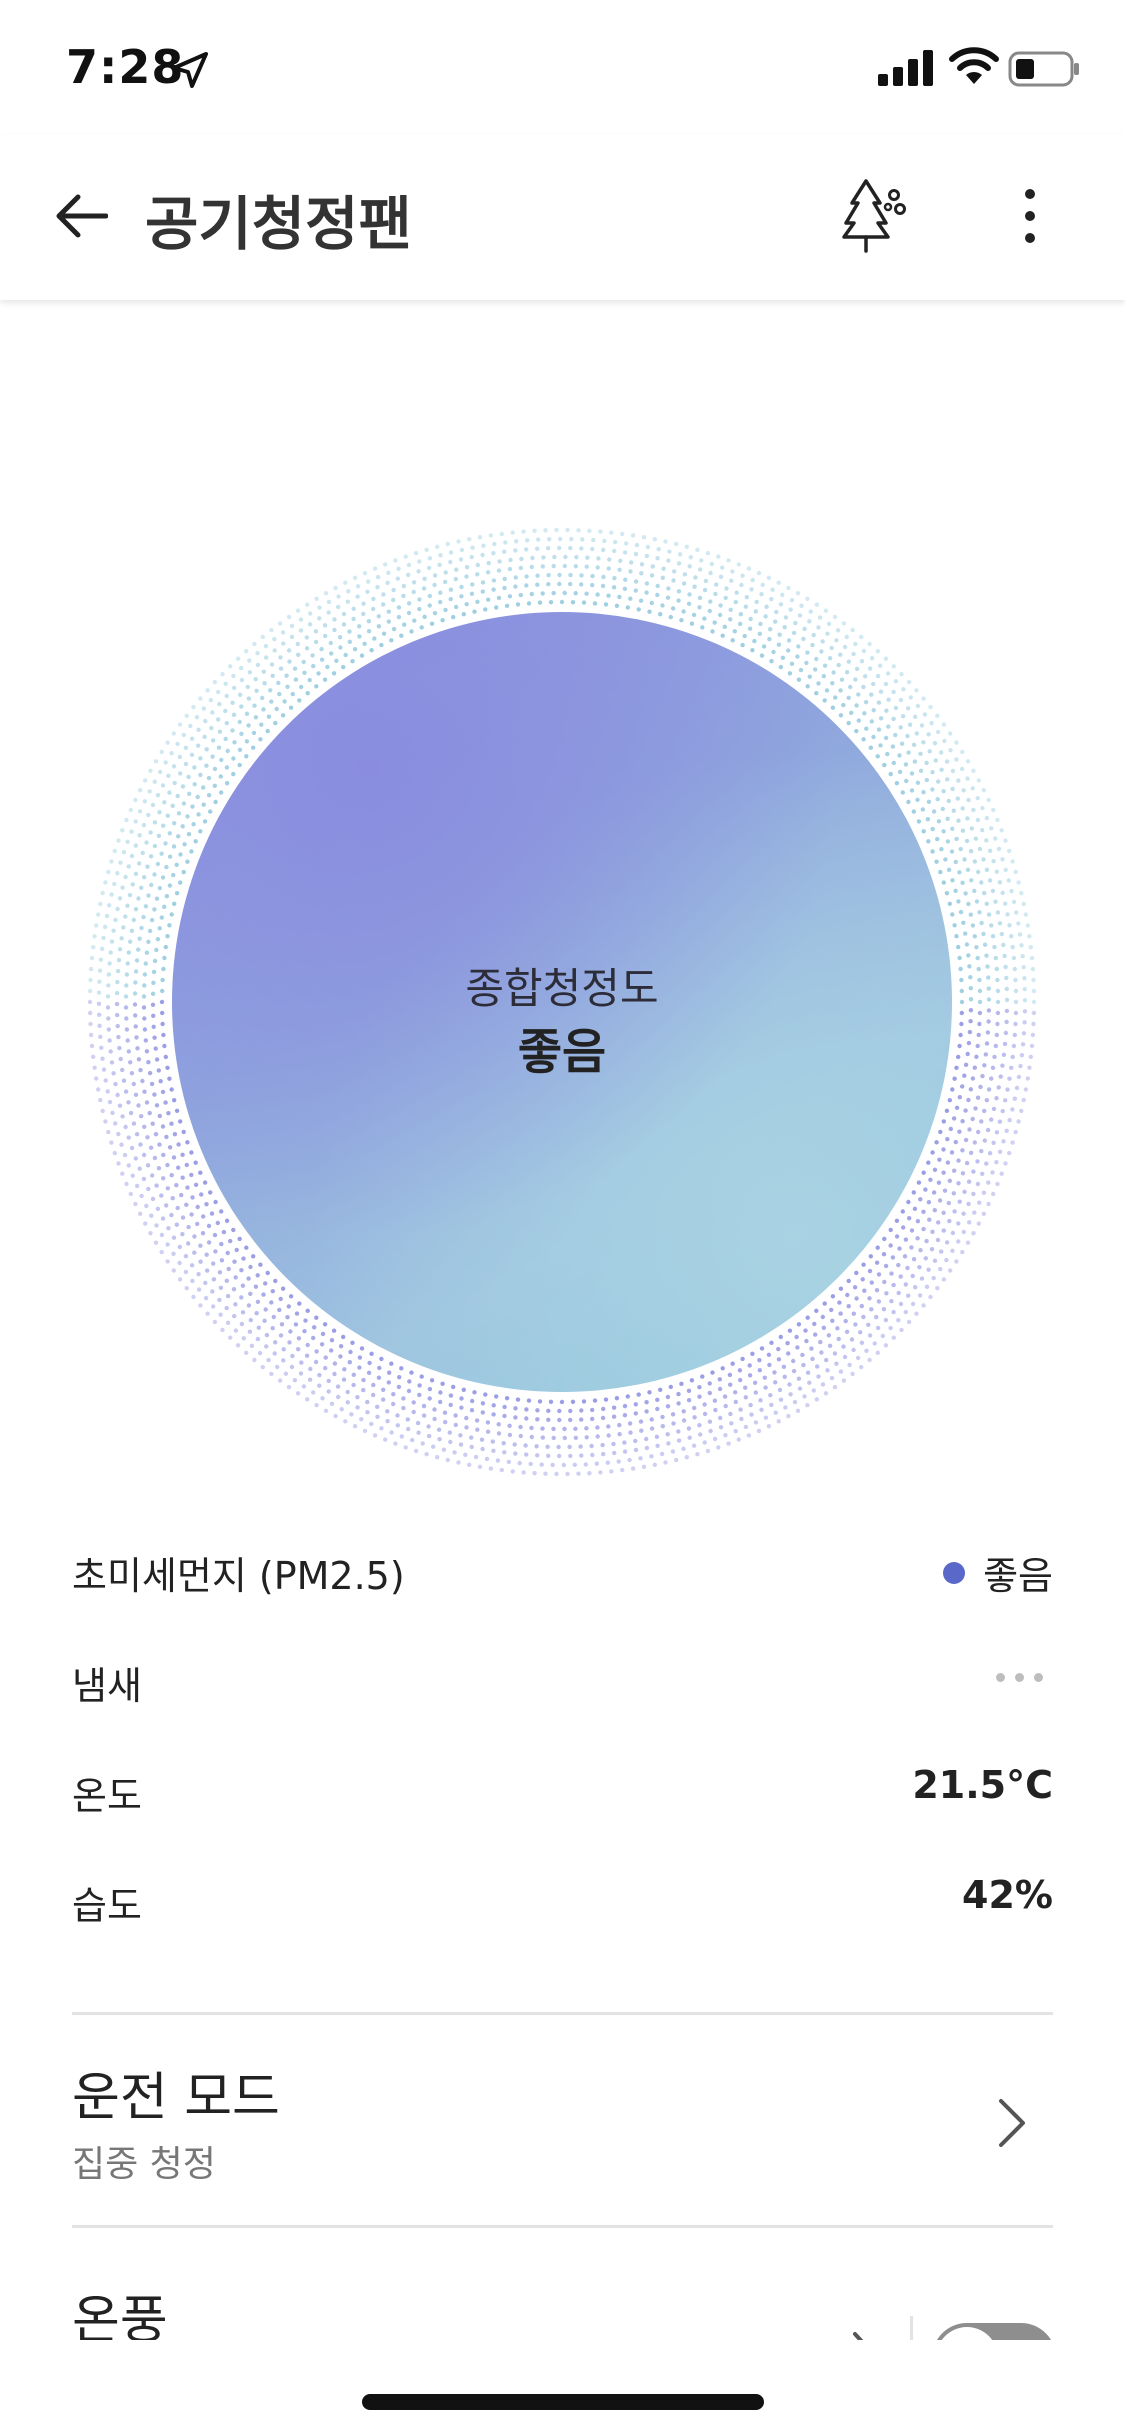 The image size is (1125, 2436). What do you see at coordinates (107, 1906) in the screenshot?
I see `metric-label: 습도` at bounding box center [107, 1906].